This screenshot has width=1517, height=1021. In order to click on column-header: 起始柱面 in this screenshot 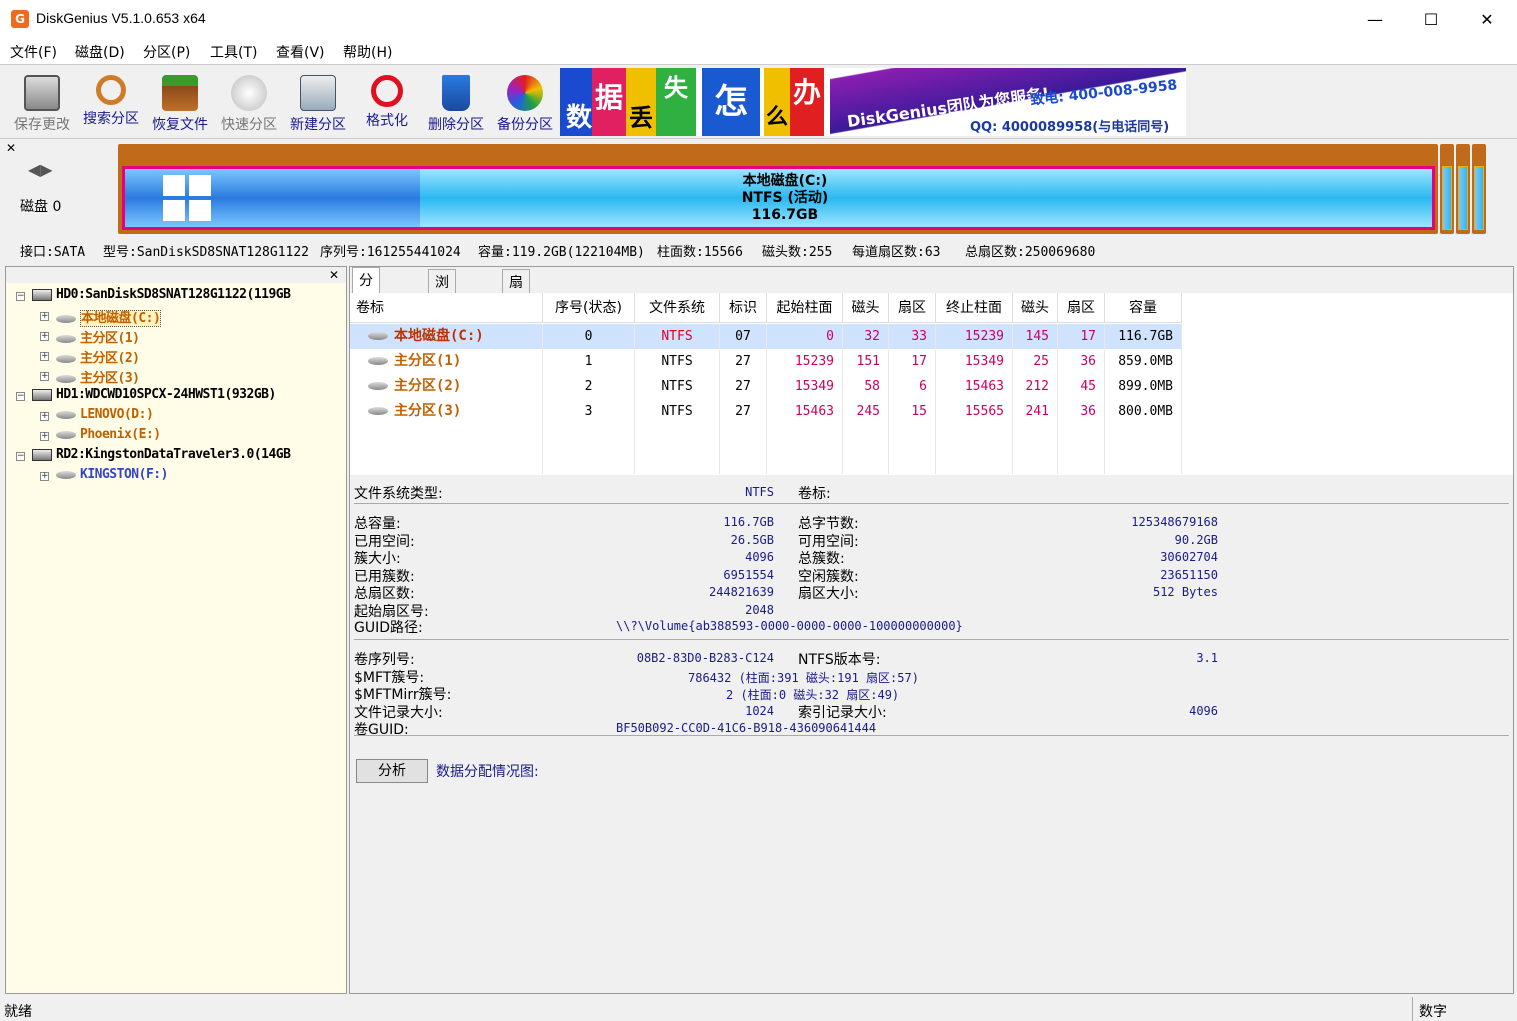, I will do `click(805, 308)`.